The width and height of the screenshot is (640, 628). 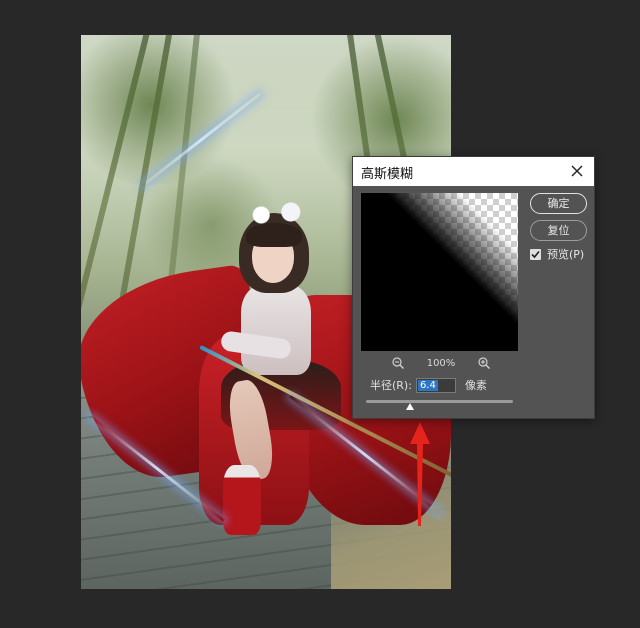 I want to click on reset-button: 复位, so click(x=558, y=230).